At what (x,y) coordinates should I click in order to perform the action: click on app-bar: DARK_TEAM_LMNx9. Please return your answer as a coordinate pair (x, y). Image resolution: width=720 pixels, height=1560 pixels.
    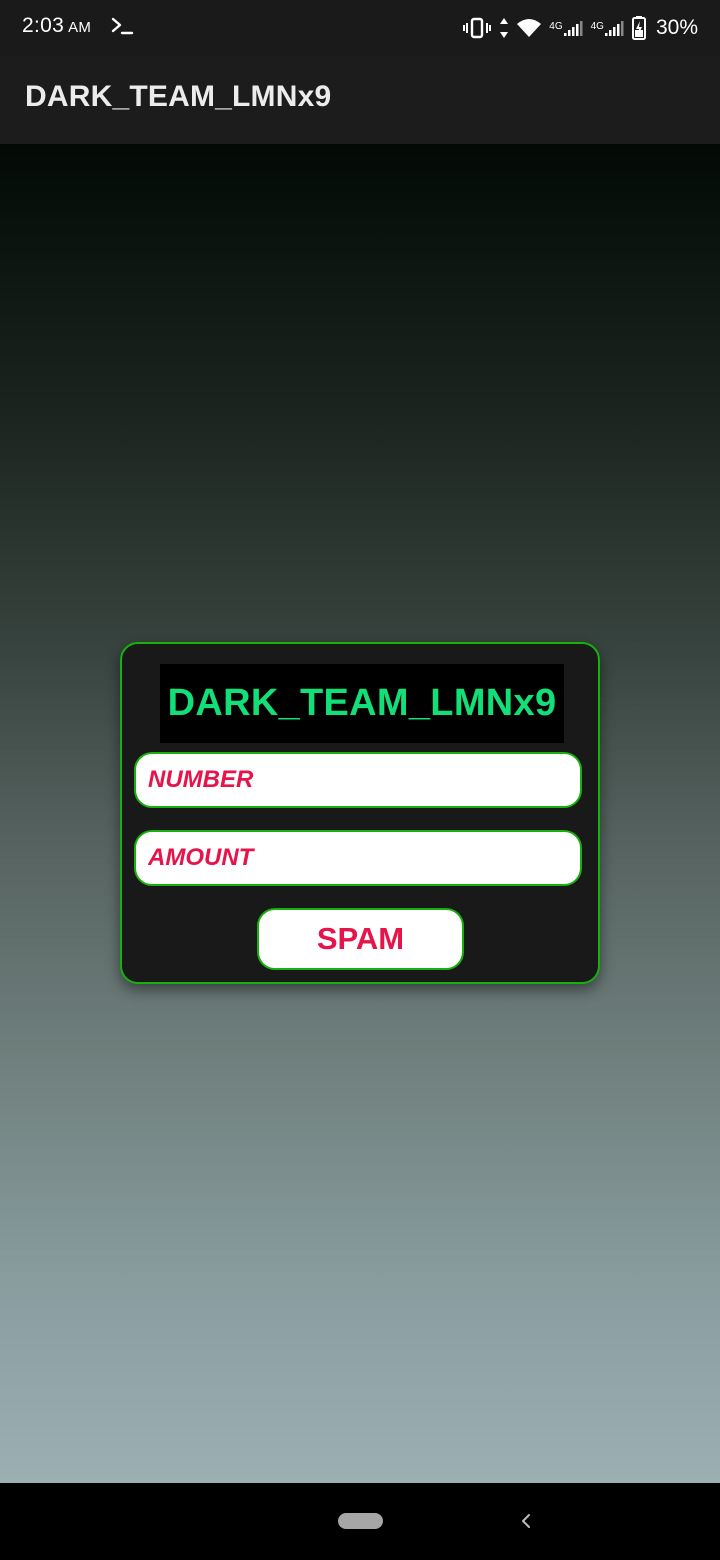
    Looking at the image, I should click on (360, 100).